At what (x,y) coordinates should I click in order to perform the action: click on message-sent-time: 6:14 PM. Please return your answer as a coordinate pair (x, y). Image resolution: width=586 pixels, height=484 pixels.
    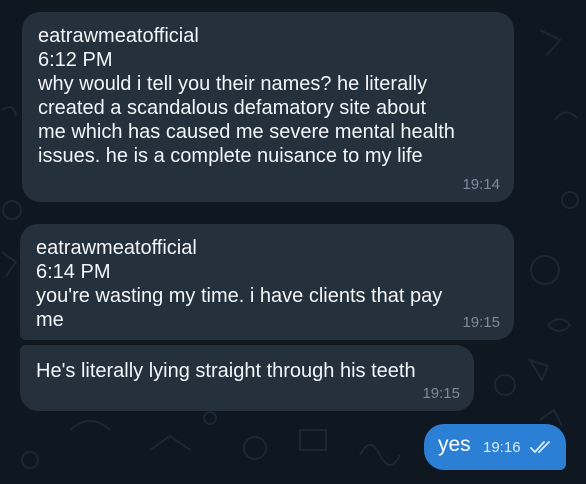
    Looking at the image, I should click on (73, 272).